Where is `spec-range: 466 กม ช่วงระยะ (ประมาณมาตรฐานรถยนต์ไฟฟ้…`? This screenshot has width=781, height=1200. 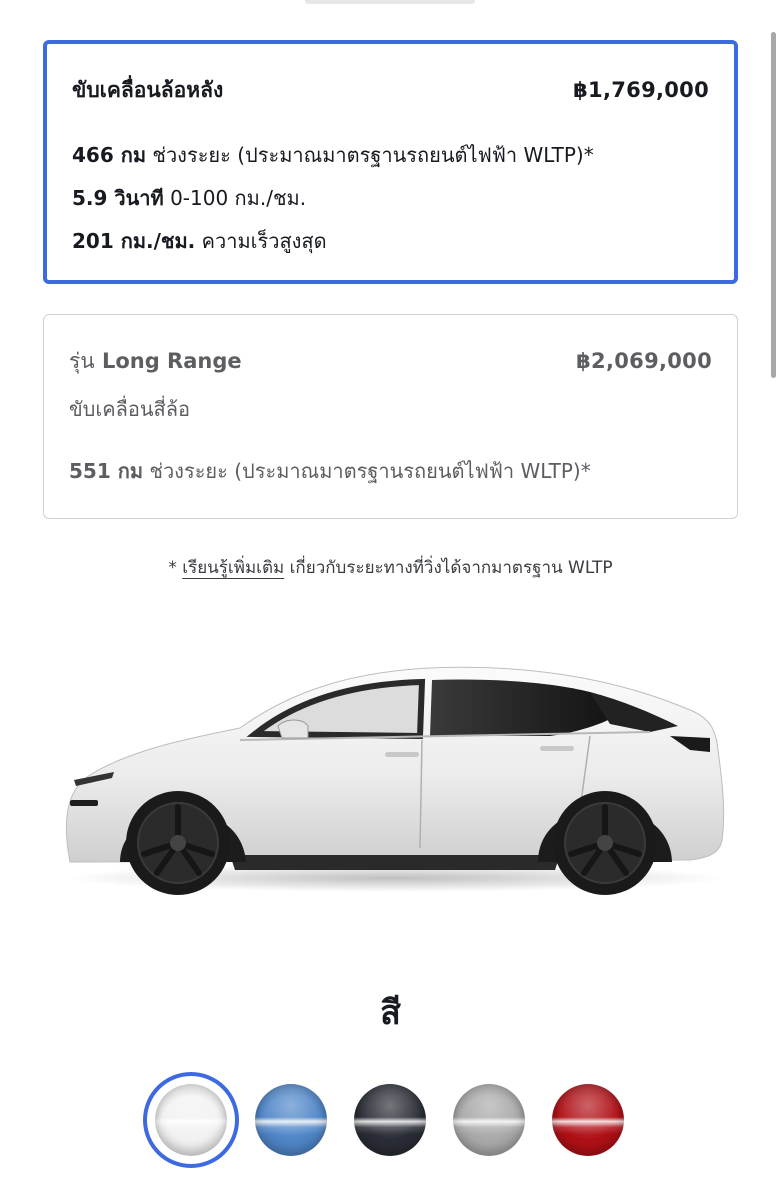
spec-range: 466 กม ช่วงระยะ (ประมาณมาตรฐานรถยนต์ไฟฟ้… is located at coordinates (393, 155).